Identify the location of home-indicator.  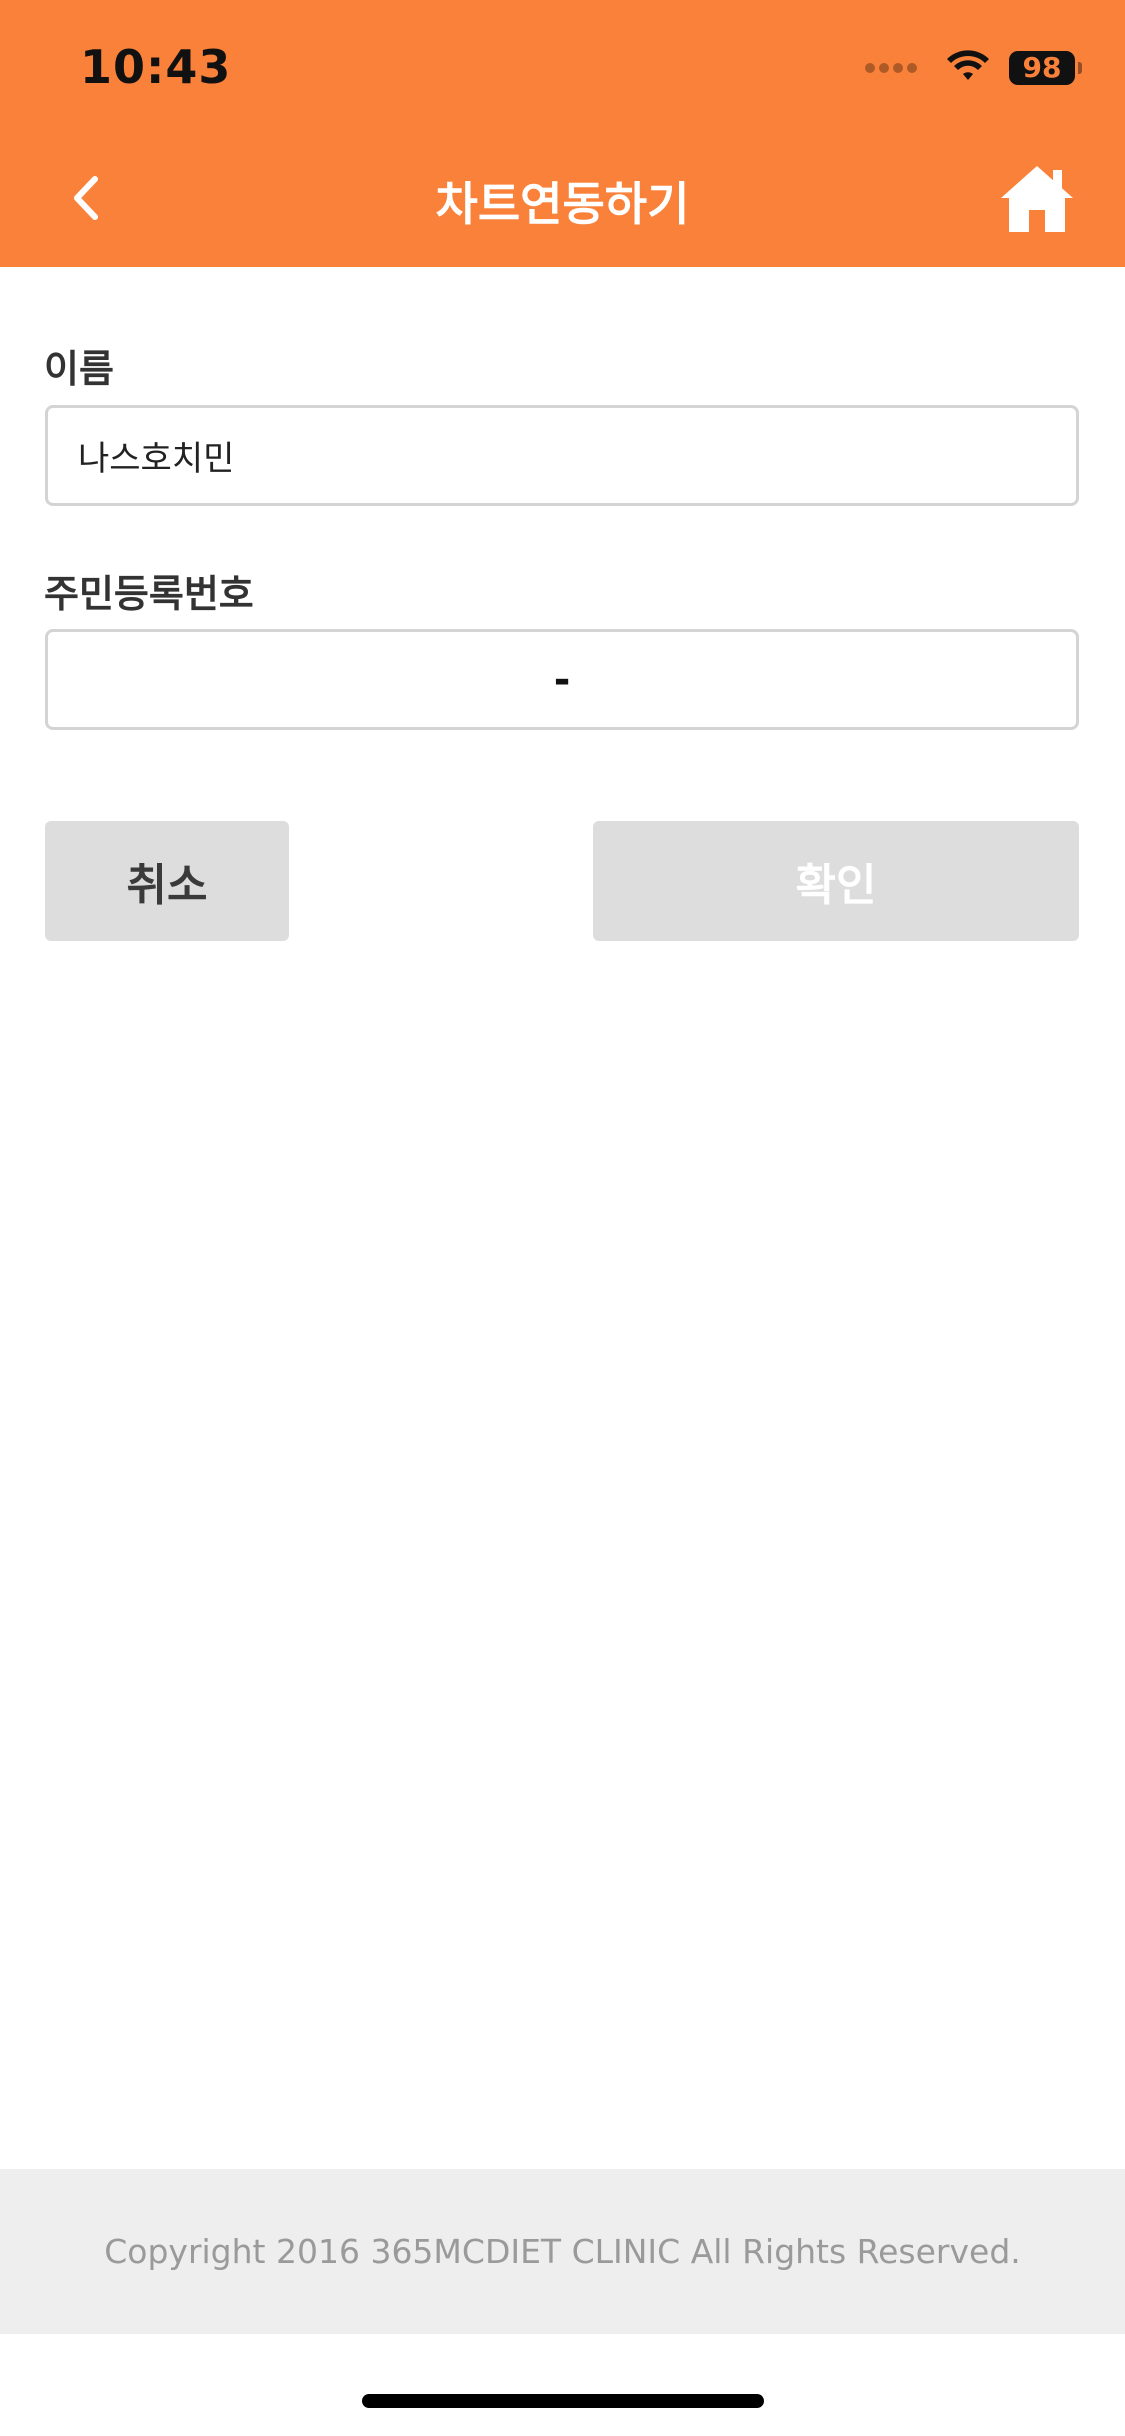
(563, 2401).